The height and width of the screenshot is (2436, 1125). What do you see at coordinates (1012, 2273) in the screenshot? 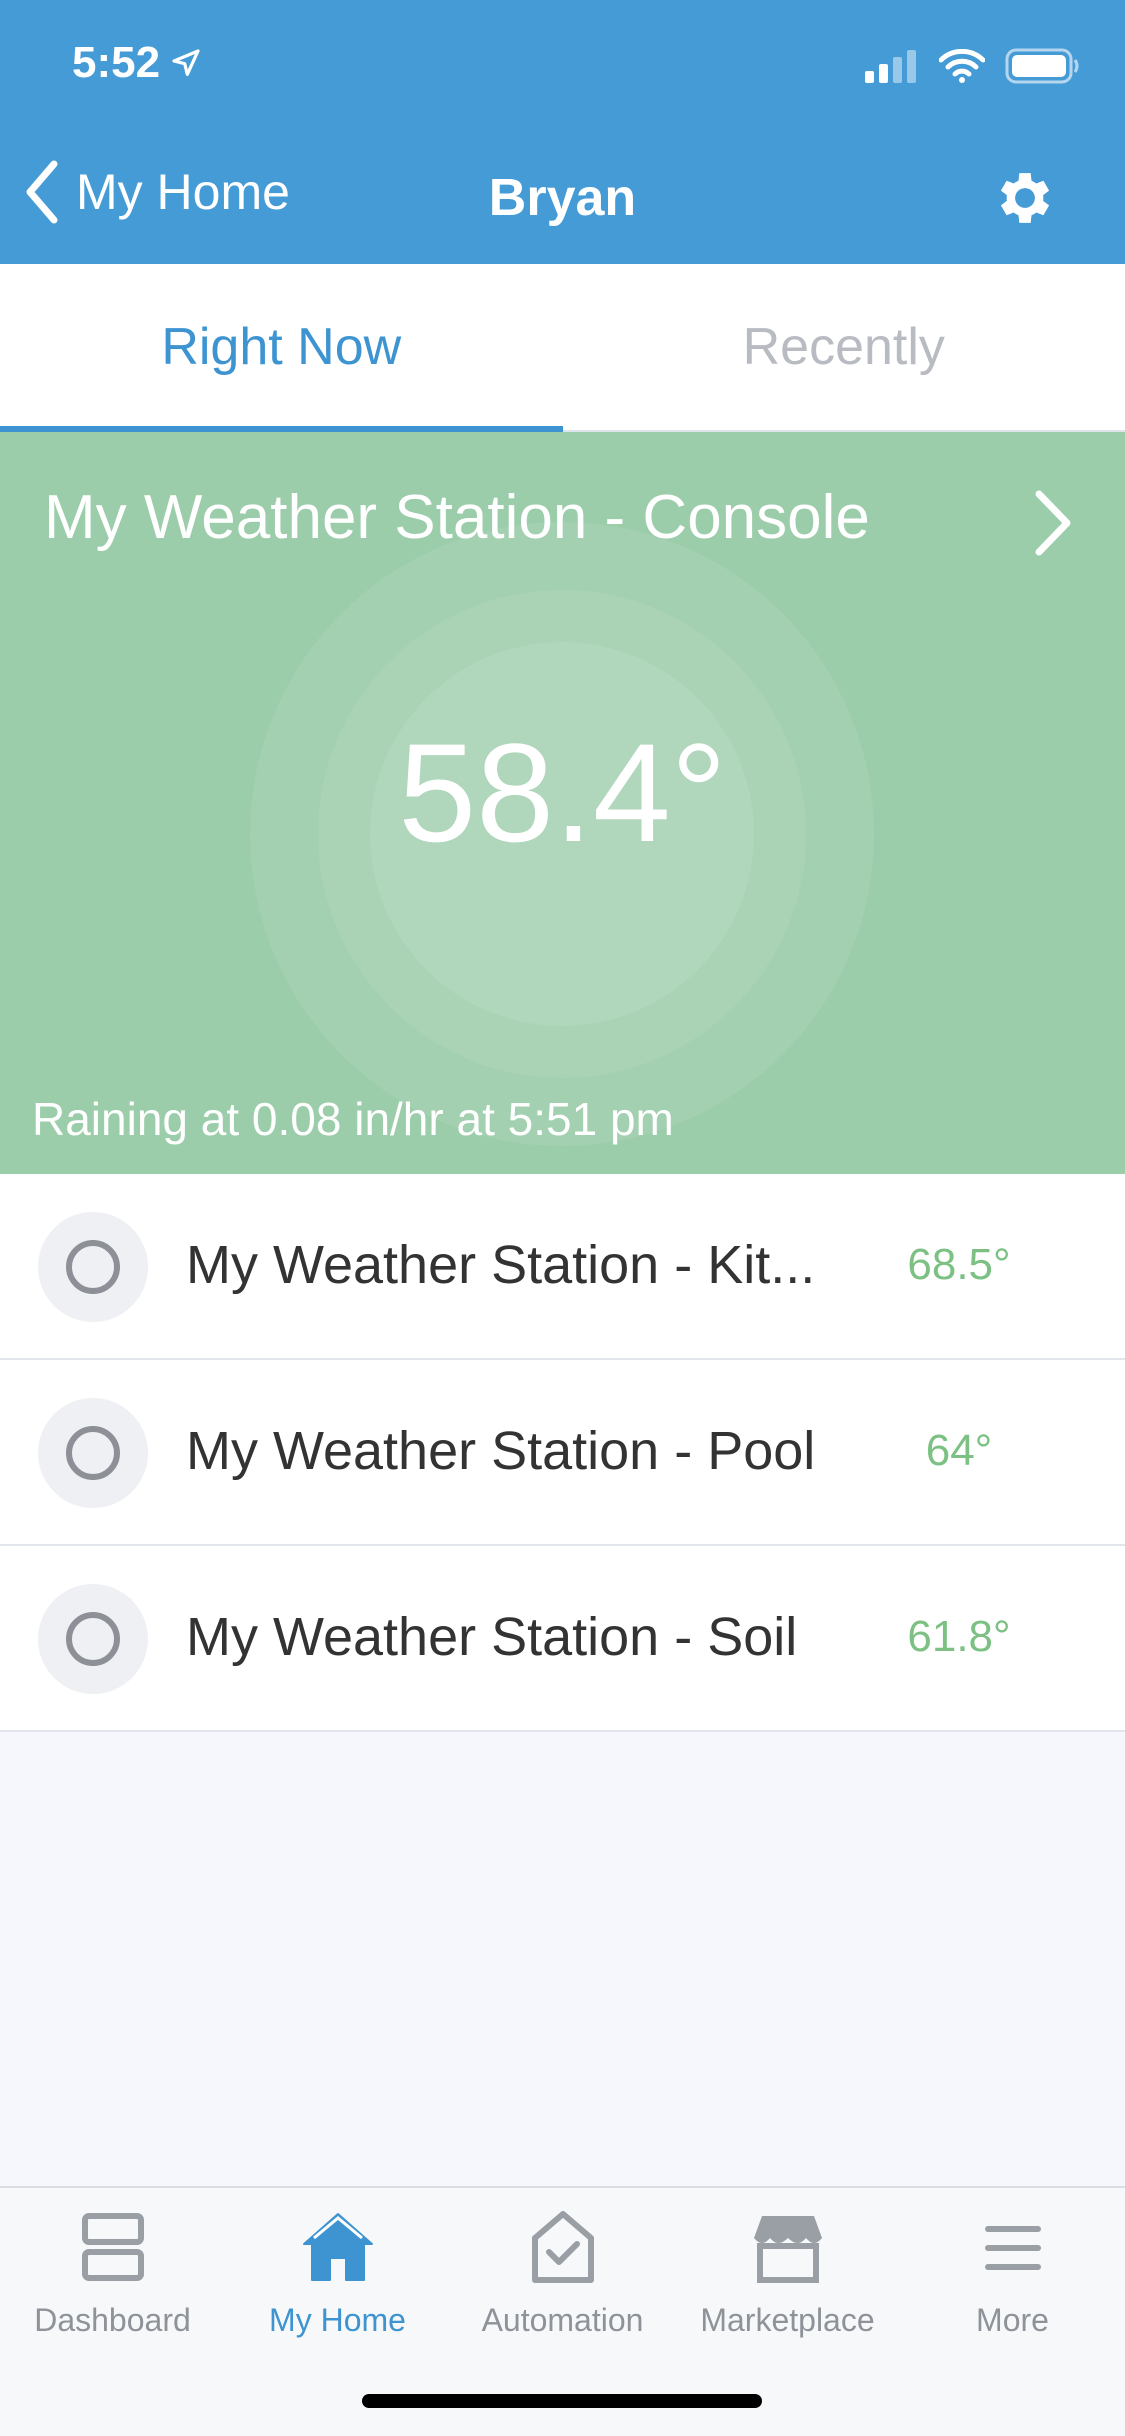
I see `nav-more: More` at bounding box center [1012, 2273].